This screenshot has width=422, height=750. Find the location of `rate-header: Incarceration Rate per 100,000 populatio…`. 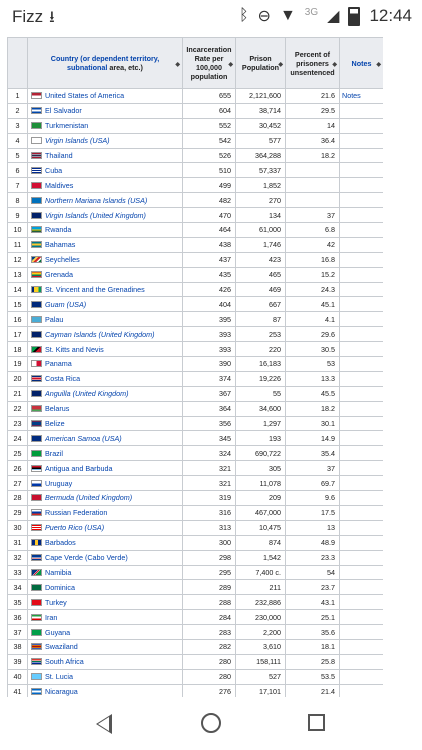

rate-header: Incarceration Rate per 100,000 populatio… is located at coordinates (209, 63).